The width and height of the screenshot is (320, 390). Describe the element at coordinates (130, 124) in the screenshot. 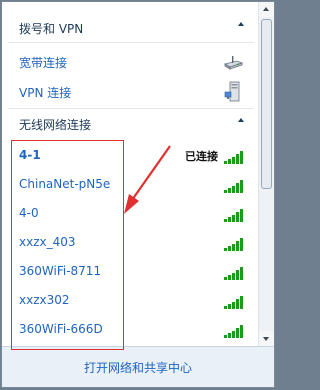

I see `section-header-wireless: 无线网络连接` at that location.